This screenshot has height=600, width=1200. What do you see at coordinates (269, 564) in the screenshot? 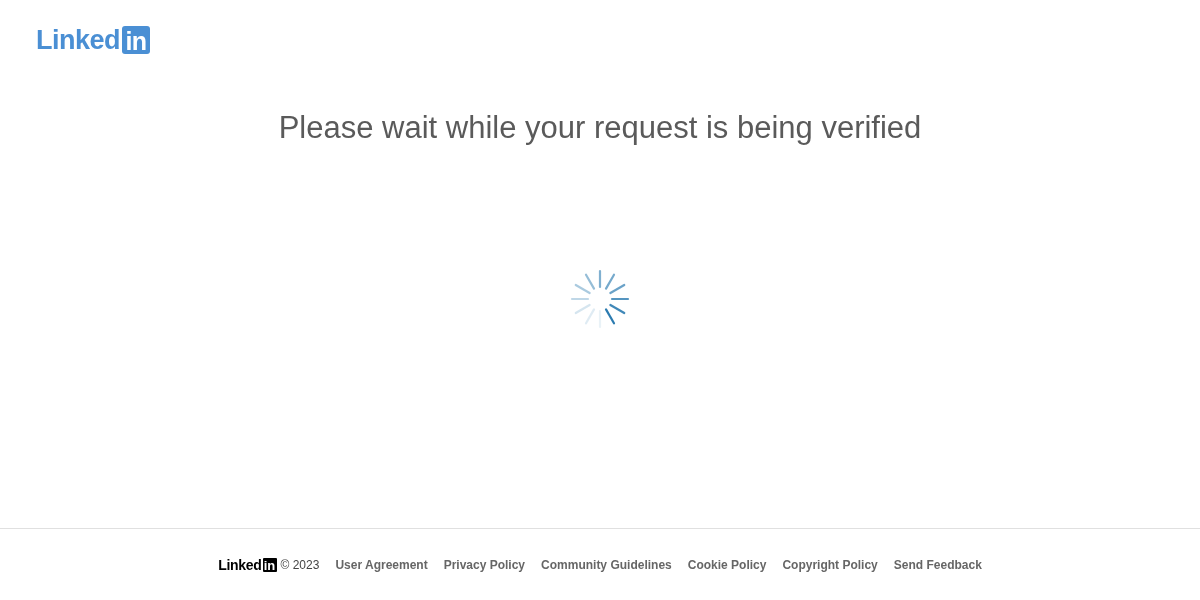
I see `footer-logo-badge: in` at bounding box center [269, 564].